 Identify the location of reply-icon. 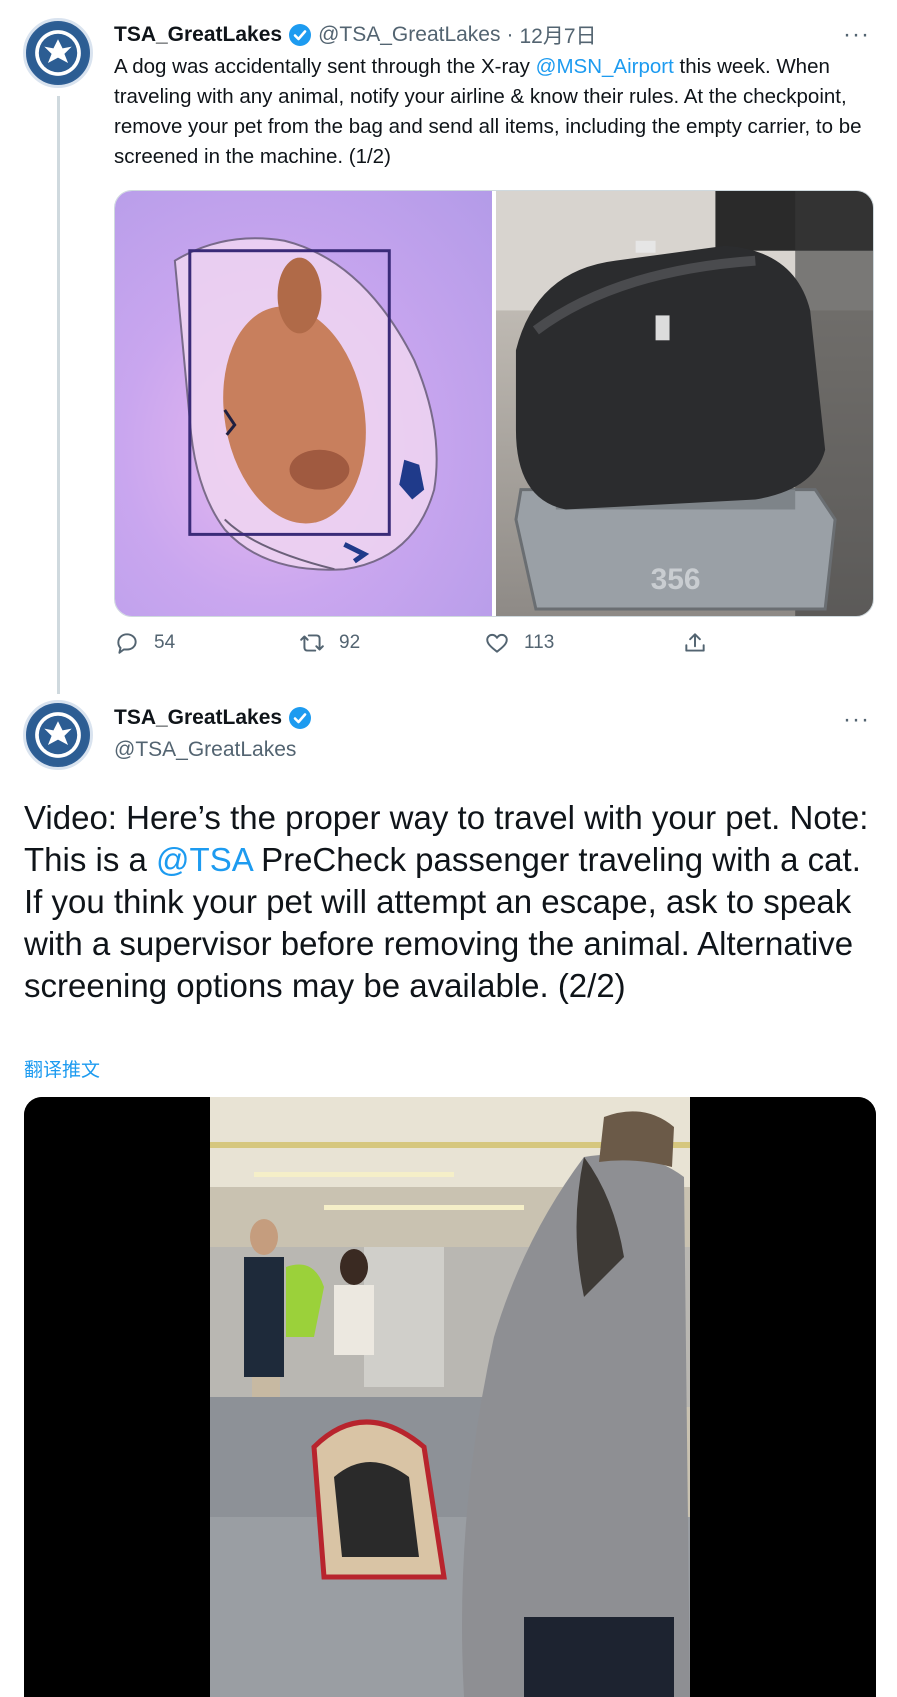
(127, 643).